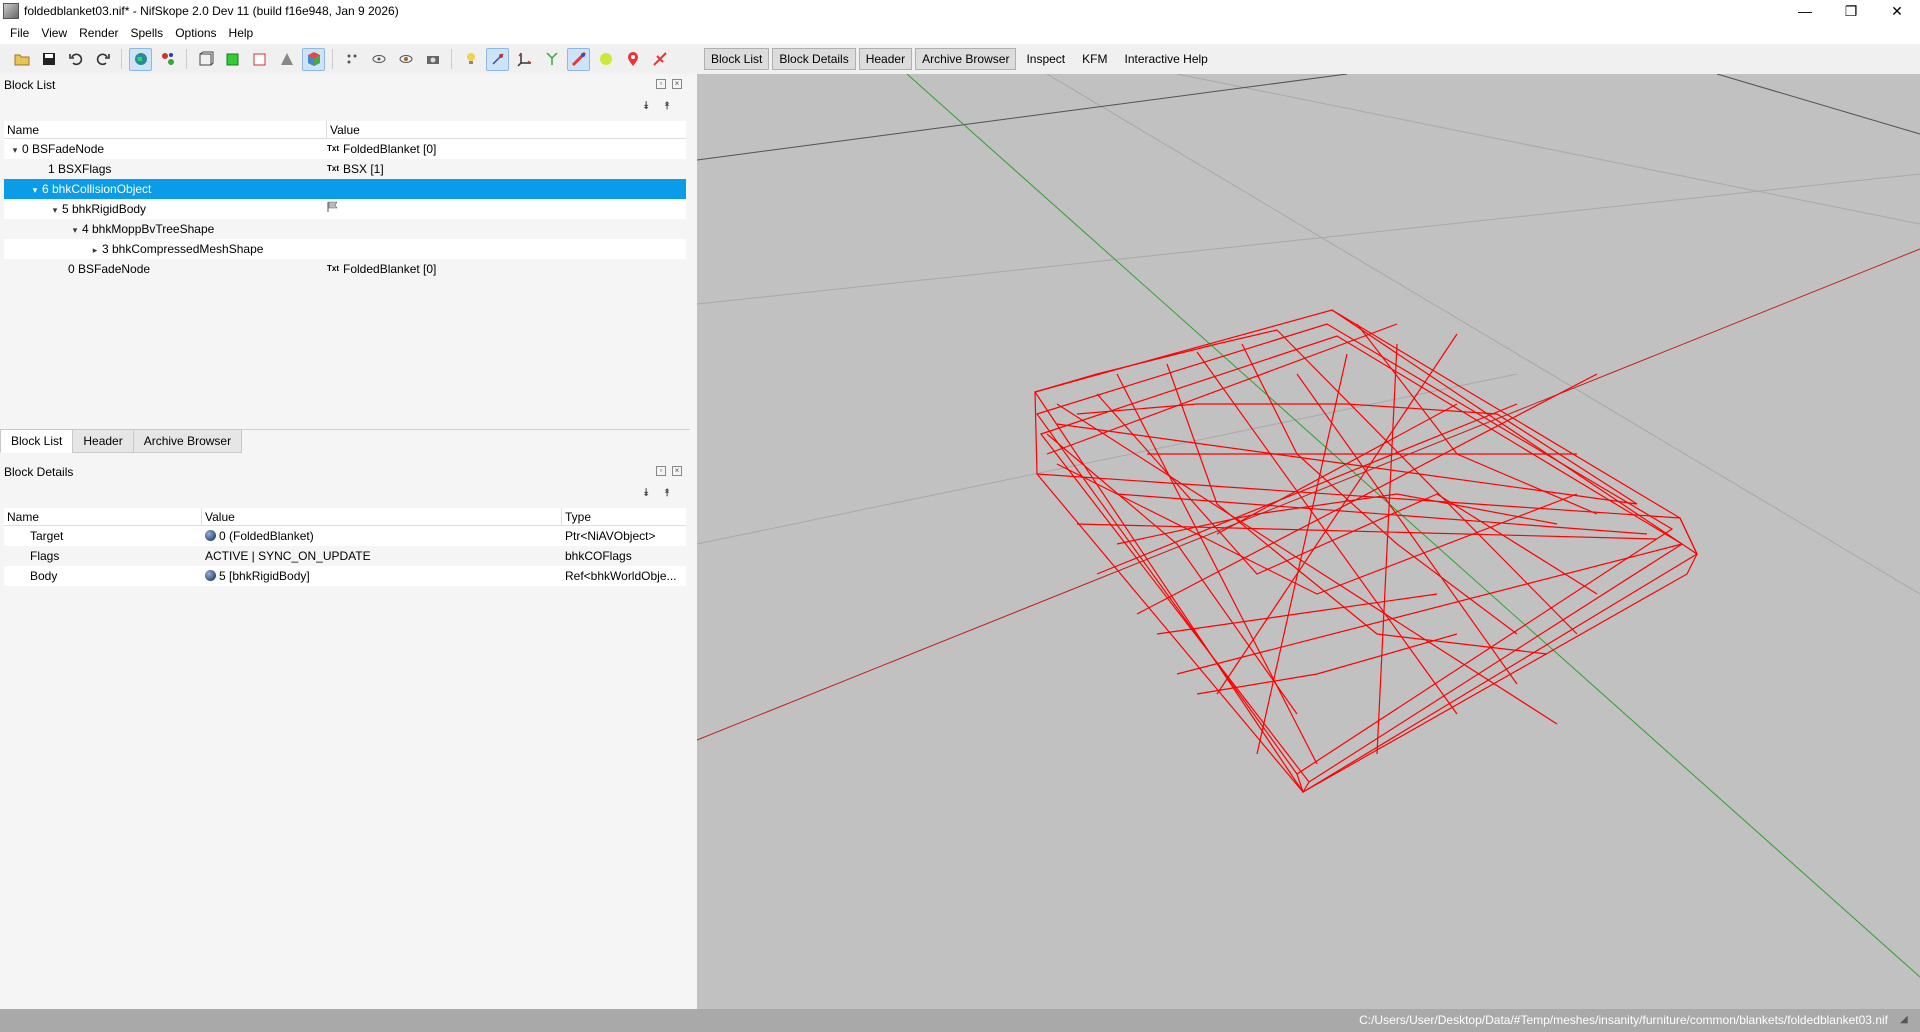 This screenshot has height=1032, width=1920. I want to click on tree-row-selected: ▾ 6 bhkCollisionObject, so click(345, 189).